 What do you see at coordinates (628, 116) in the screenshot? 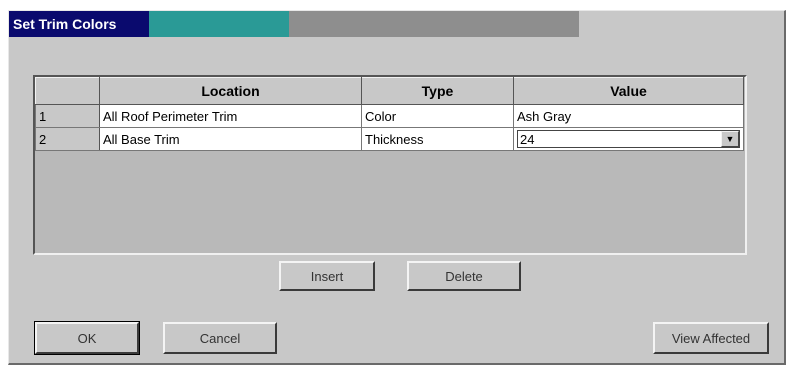
I see `value-cell: Ash Gray` at bounding box center [628, 116].